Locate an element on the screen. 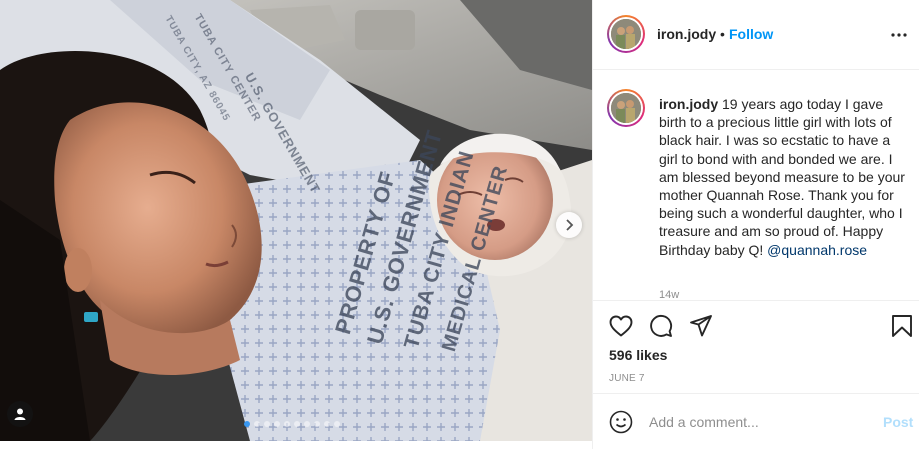 The width and height of the screenshot is (919, 449). avatar is located at coordinates (626, 34).